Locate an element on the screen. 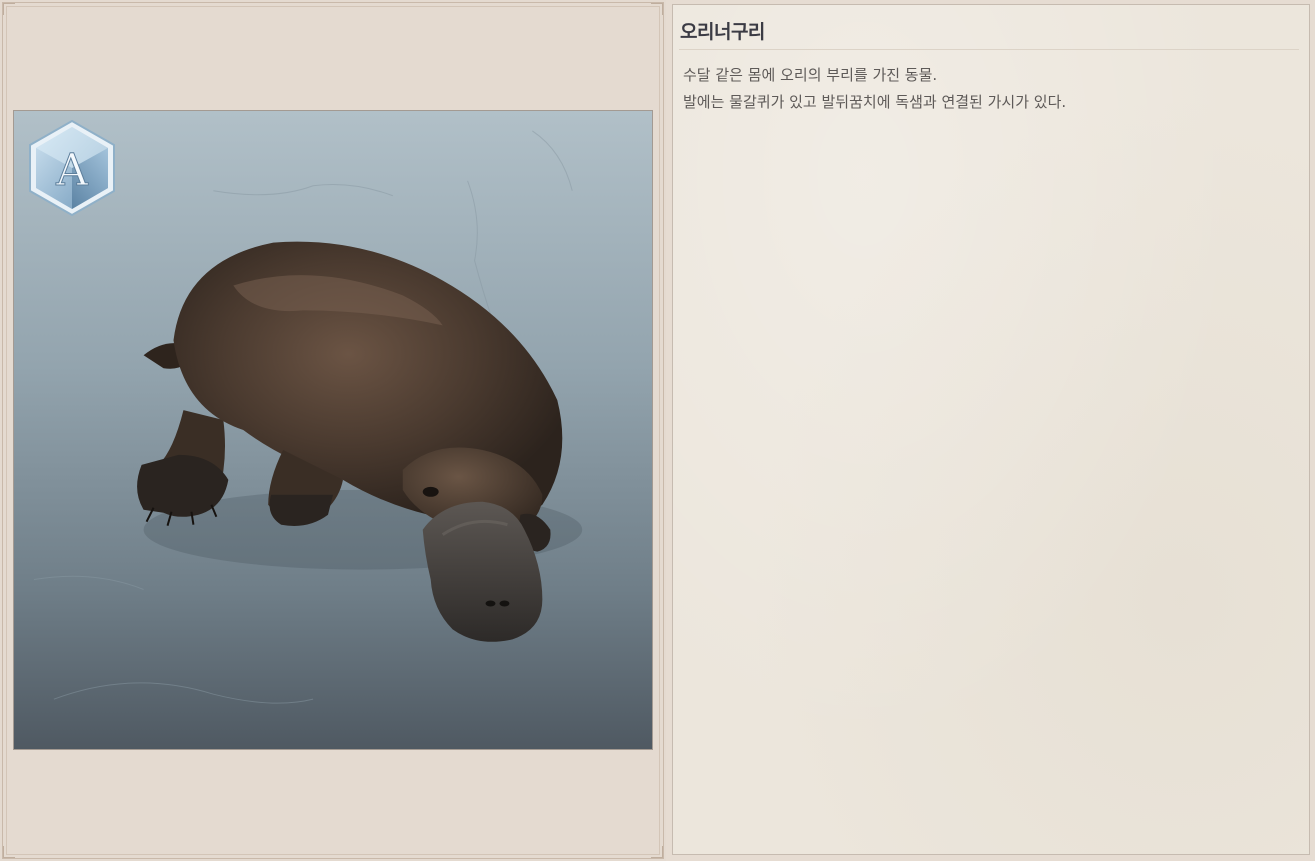 The image size is (1315, 861). description-line: 수달 같은 몸에 오리의 부리를 가진 동물. is located at coordinates (810, 75).